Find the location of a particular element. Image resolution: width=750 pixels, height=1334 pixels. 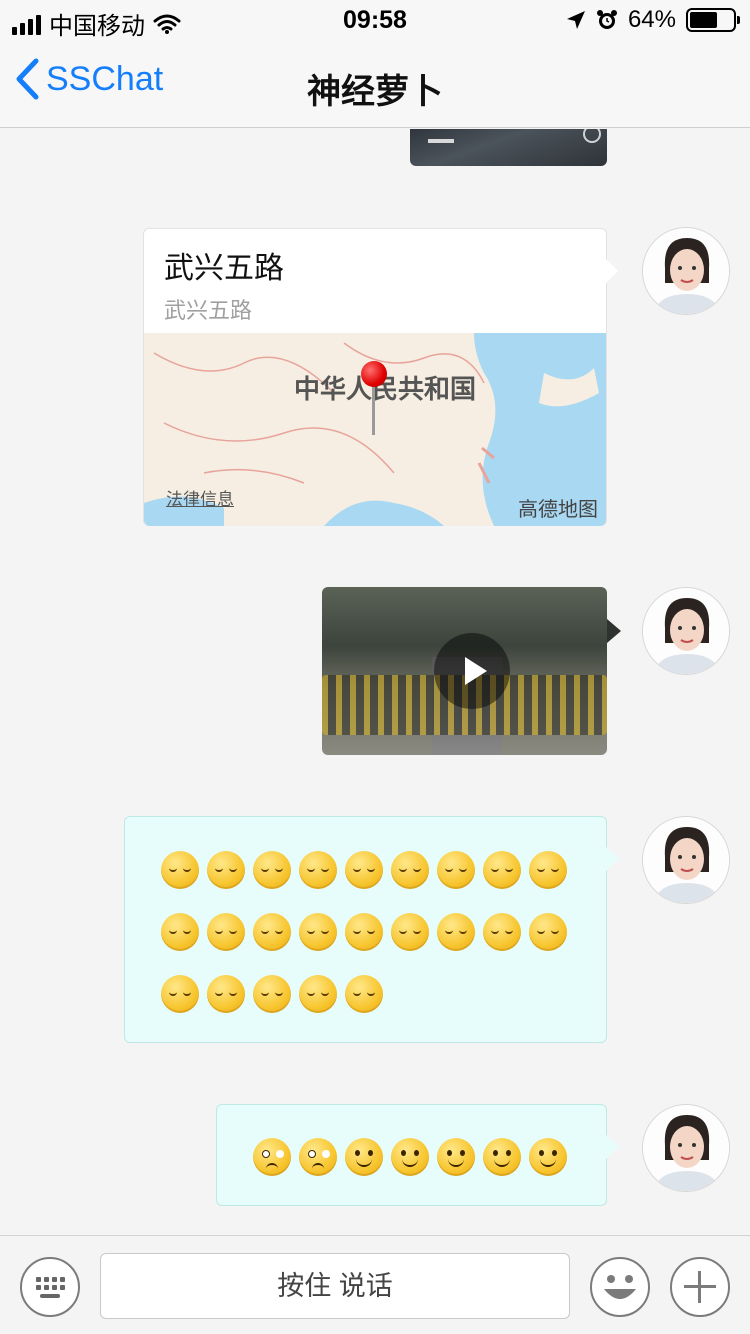

location-message: 武兴五路 武兴五路 中华人民共和国 法律信息 高德地图 is located at coordinates (380, 377).